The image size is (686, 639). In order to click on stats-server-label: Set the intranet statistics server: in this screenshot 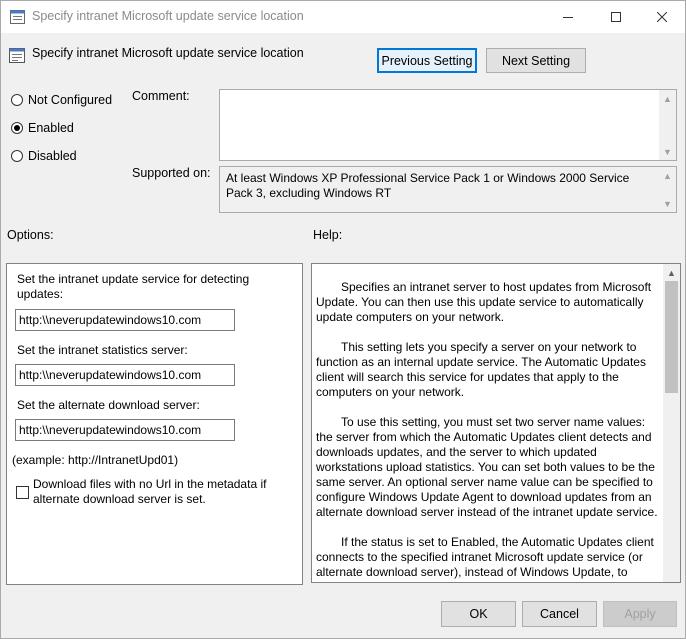, I will do `click(102, 350)`.